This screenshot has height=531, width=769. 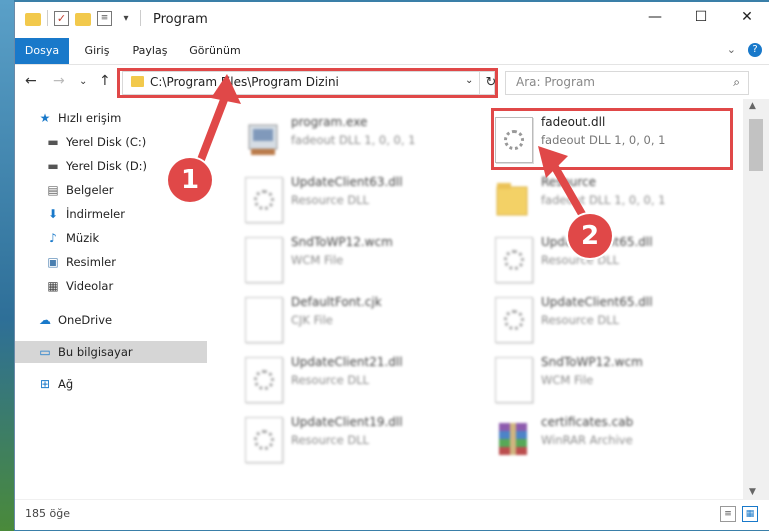 What do you see at coordinates (53, 190) in the screenshot?
I see `documents-icon: ▤` at bounding box center [53, 190].